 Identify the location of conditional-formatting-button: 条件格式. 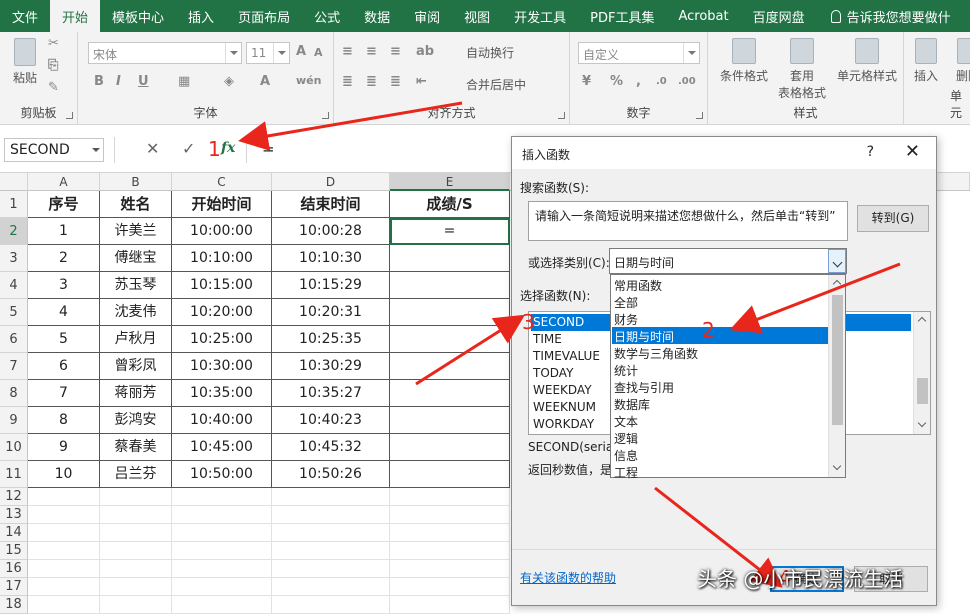
(744, 61).